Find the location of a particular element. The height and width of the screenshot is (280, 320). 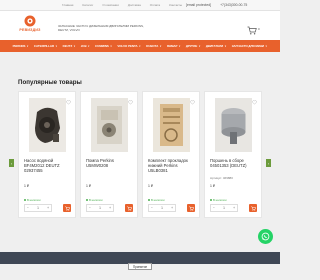

cart-icon is located at coordinates (252, 30).